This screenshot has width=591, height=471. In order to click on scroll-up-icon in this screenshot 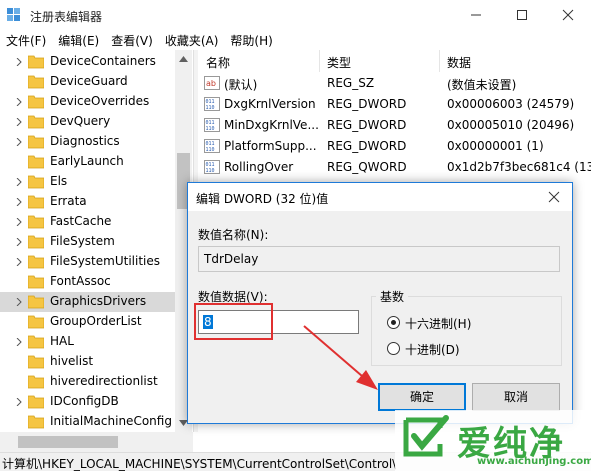, I will do `click(183, 59)`.